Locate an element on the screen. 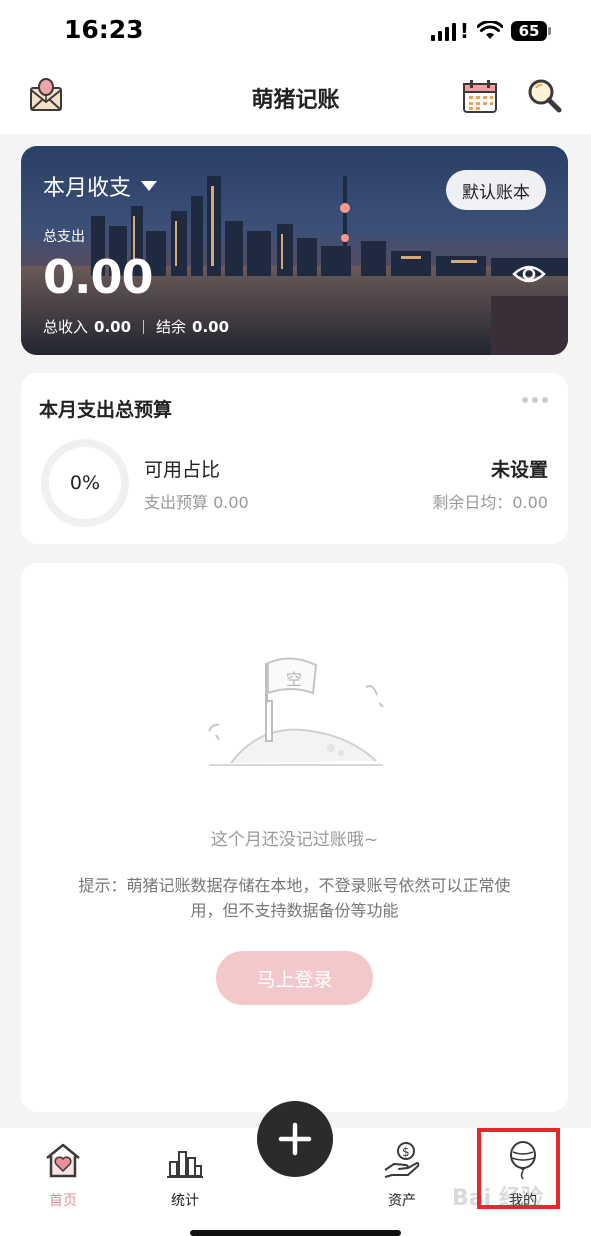 The image size is (591, 1236). balance-label: 结余 is located at coordinates (171, 327).